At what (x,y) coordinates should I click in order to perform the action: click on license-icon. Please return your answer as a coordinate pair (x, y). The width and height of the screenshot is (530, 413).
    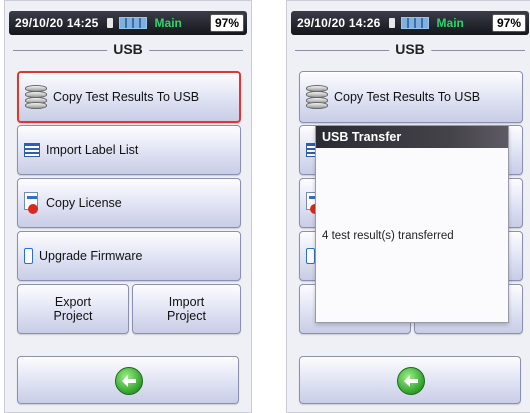
    Looking at the image, I should click on (32, 203).